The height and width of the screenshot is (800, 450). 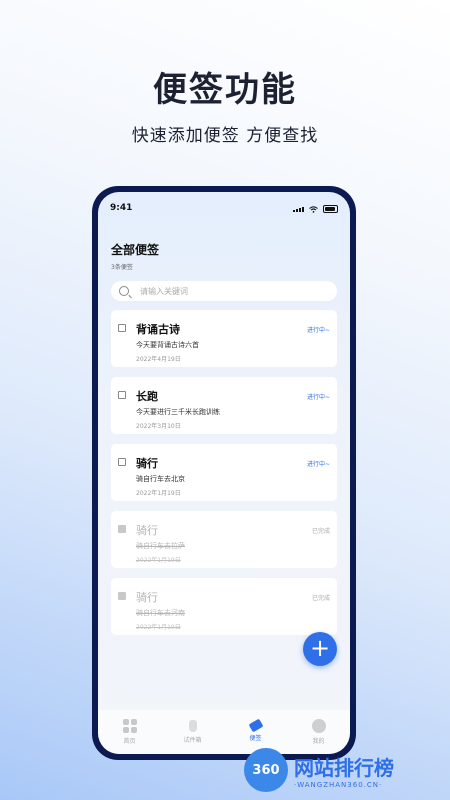 What do you see at coordinates (318, 726) in the screenshot?
I see `face-icon` at bounding box center [318, 726].